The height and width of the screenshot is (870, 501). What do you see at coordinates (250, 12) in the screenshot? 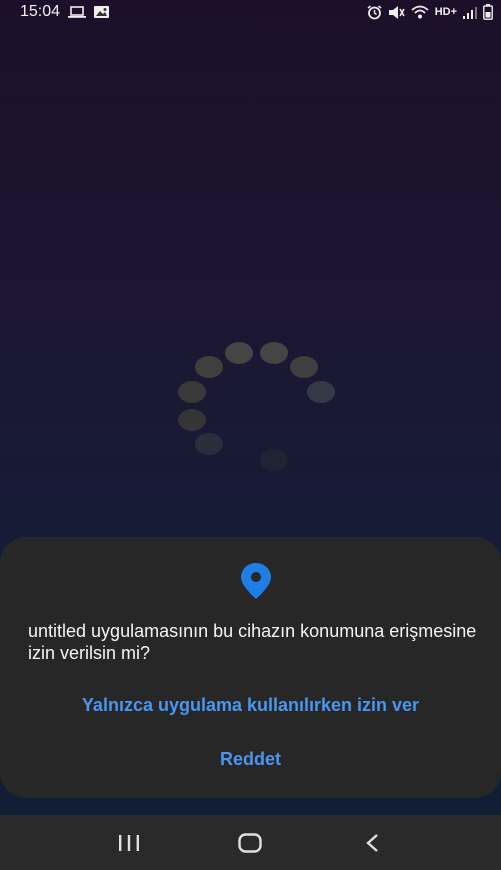
I see `status-bar: 15:04 HD+` at bounding box center [250, 12].